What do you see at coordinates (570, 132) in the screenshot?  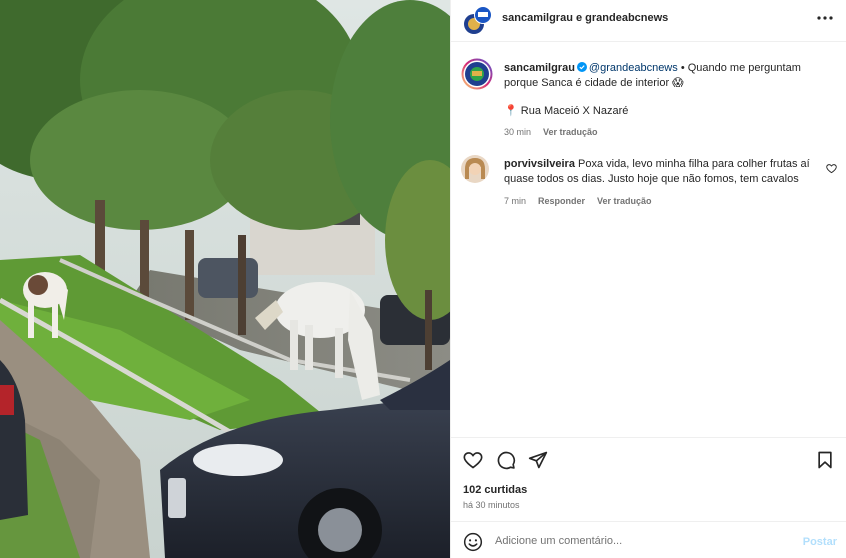 I see `caption-translate-link: Ver tradução` at bounding box center [570, 132].